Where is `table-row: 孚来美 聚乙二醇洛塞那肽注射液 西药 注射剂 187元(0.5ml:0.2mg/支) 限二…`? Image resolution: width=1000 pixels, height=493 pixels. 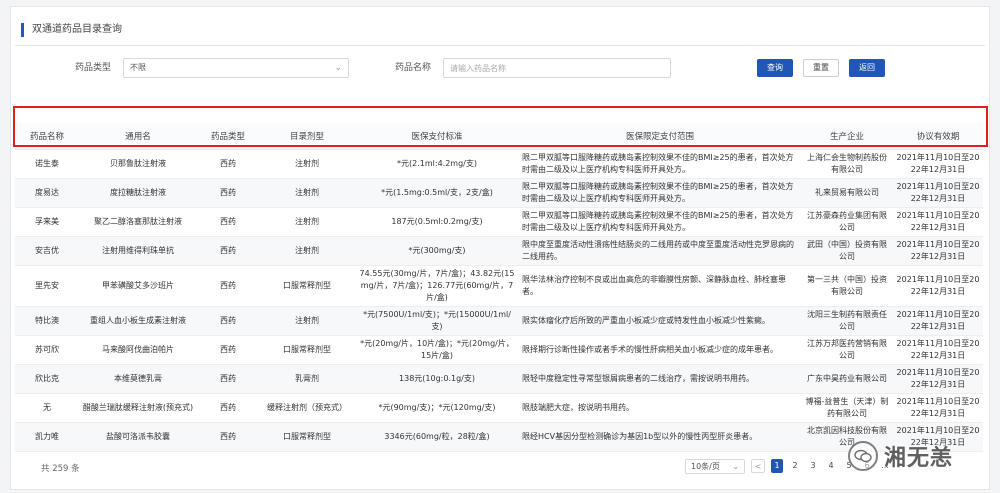
table-row: 孚来美 聚乙二醇洛塞那肽注射液 西药 注射剂 187元(0.5ml:0.2mg/支) 限二… is located at coordinates (499, 222).